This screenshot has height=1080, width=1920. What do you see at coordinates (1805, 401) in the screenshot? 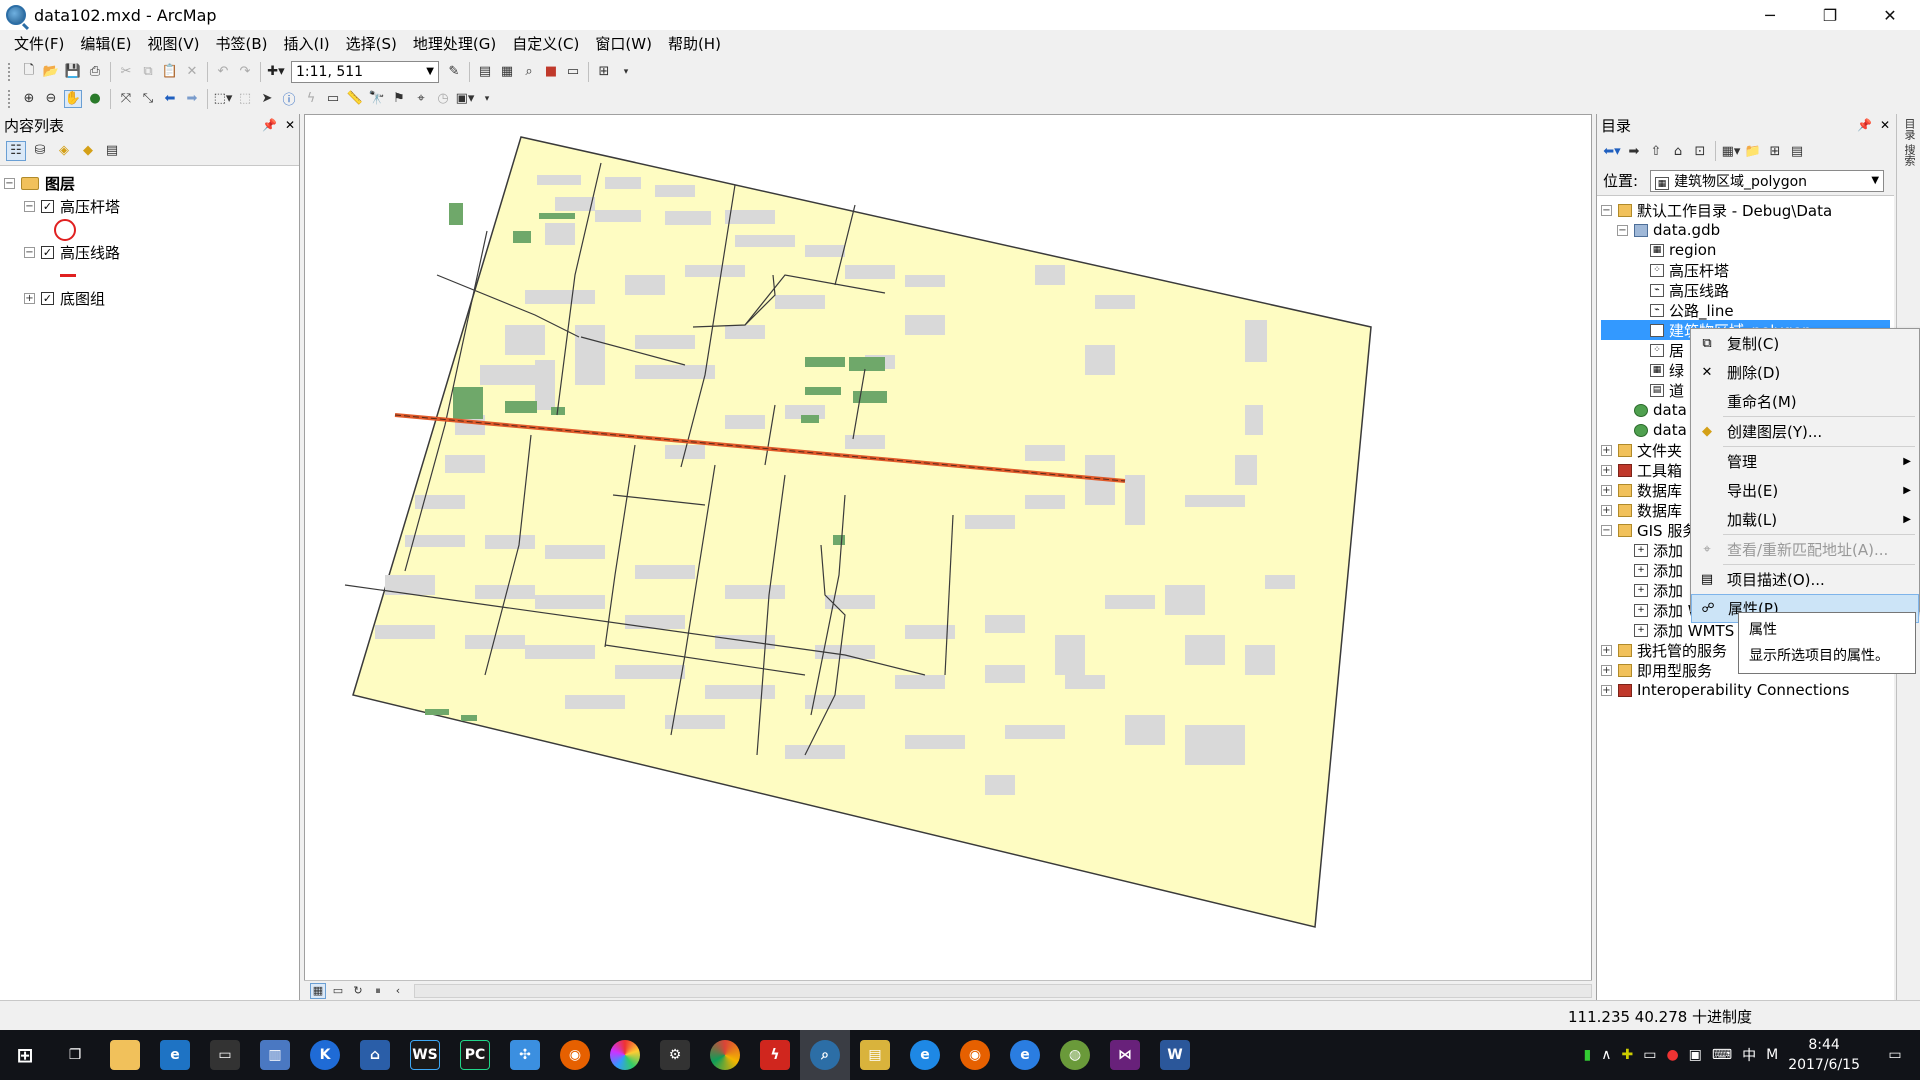
I see `context-menu-item: 重命名(M)` at bounding box center [1805, 401].